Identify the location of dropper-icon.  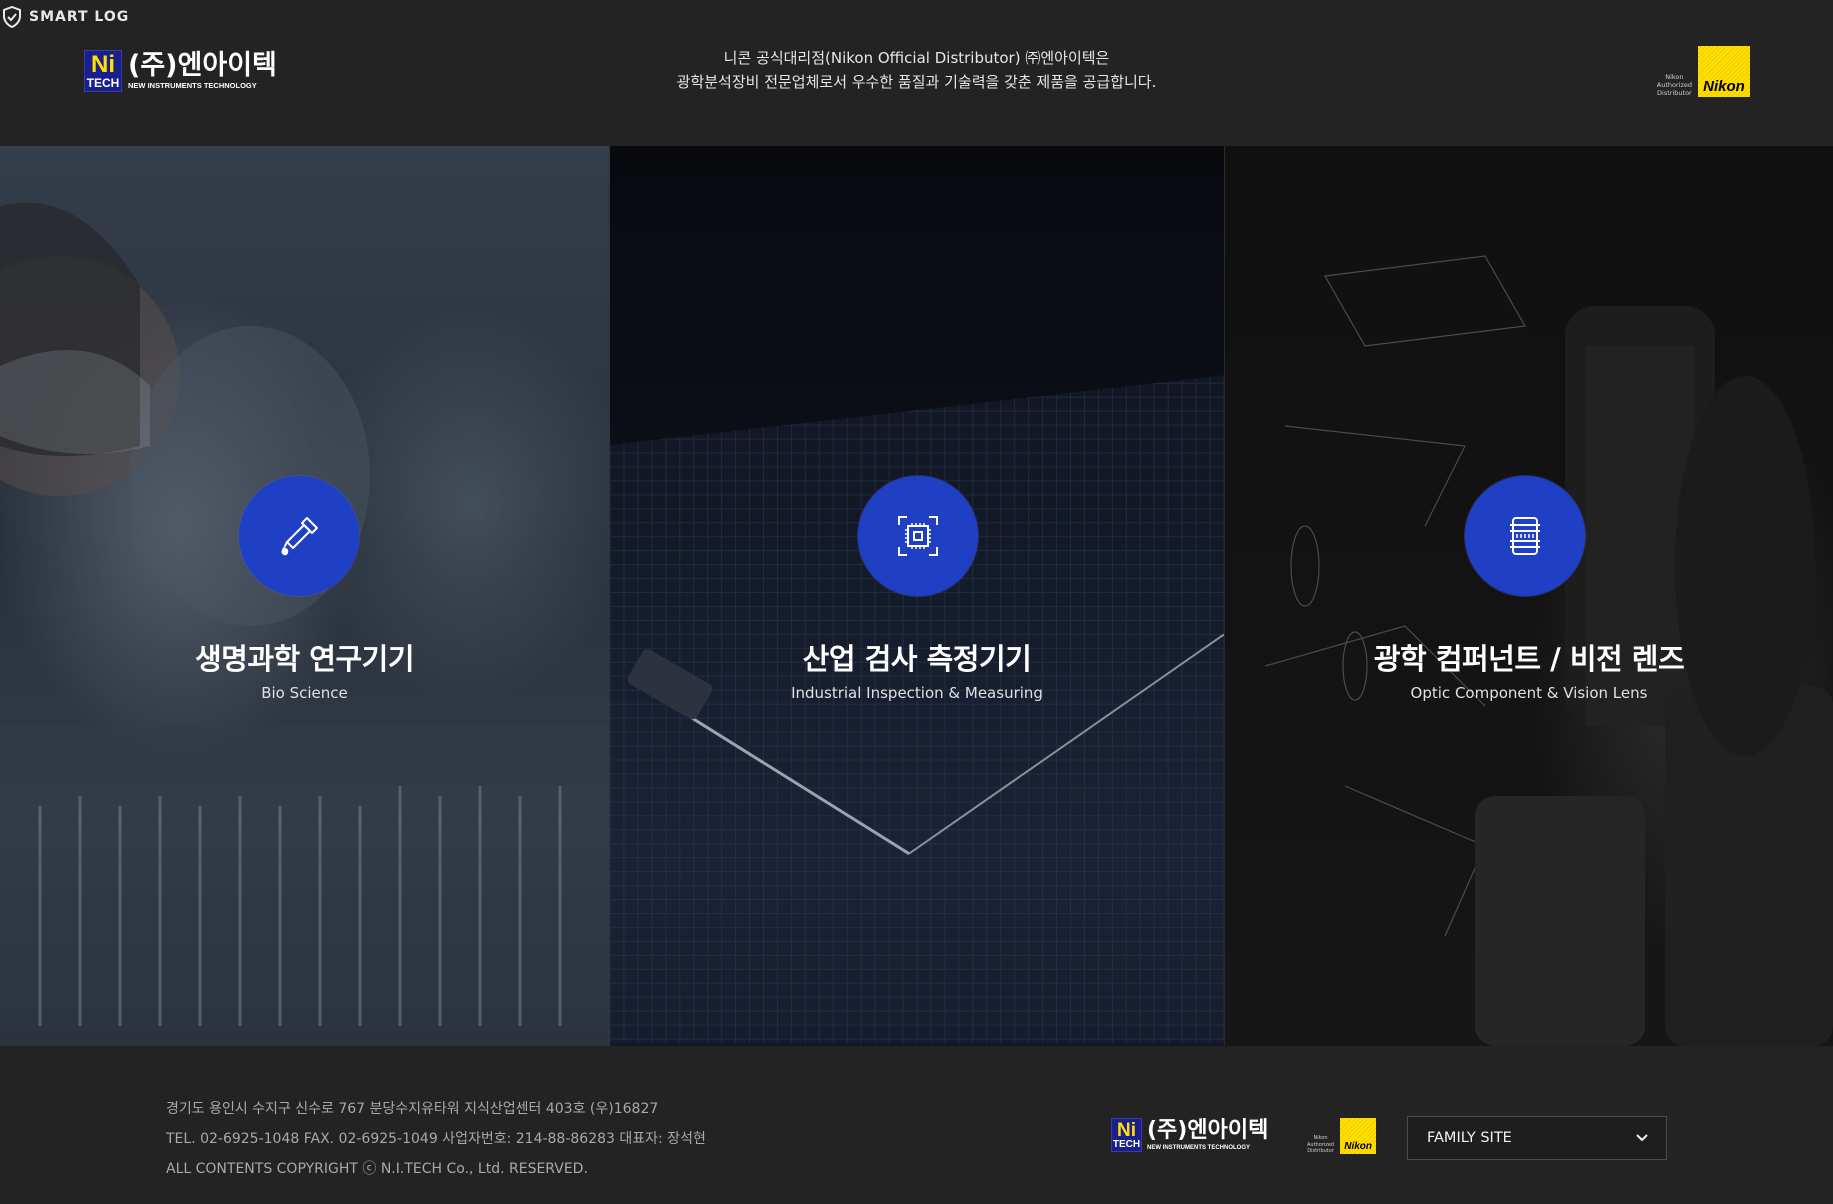
(299, 536).